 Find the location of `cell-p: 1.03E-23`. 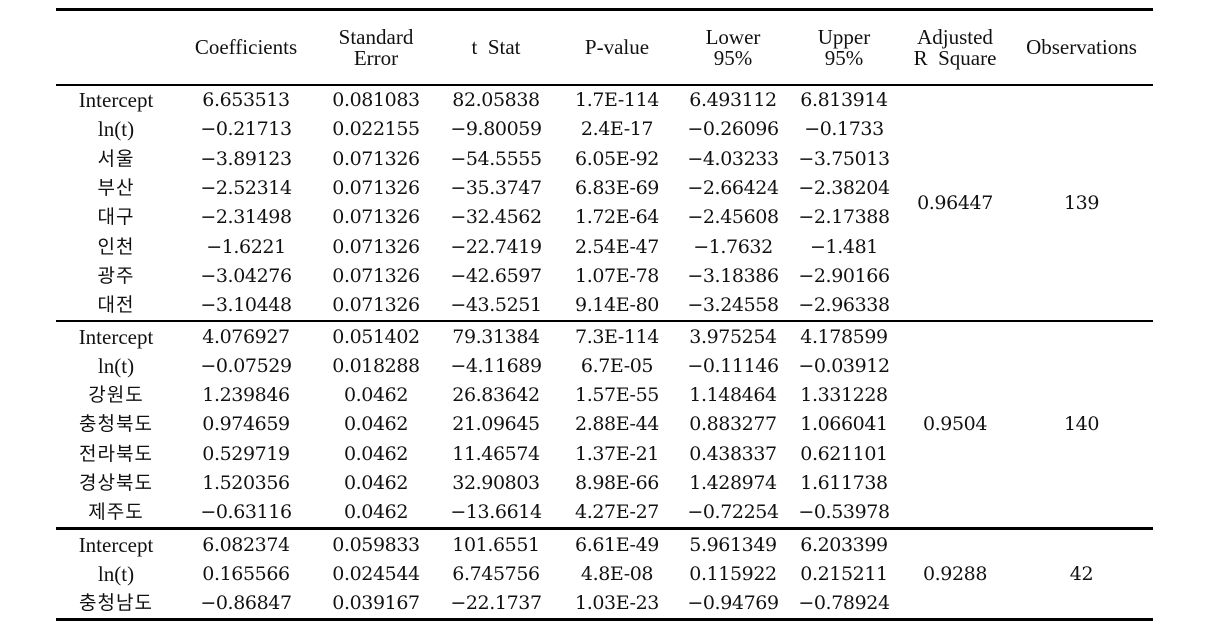

cell-p: 1.03E-23 is located at coordinates (617, 603).